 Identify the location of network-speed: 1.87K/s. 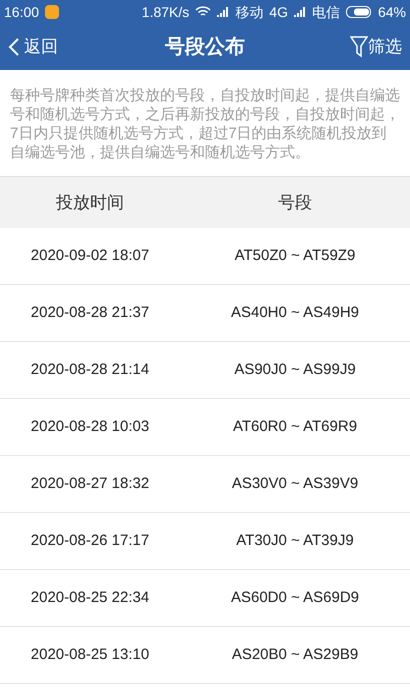
(166, 12).